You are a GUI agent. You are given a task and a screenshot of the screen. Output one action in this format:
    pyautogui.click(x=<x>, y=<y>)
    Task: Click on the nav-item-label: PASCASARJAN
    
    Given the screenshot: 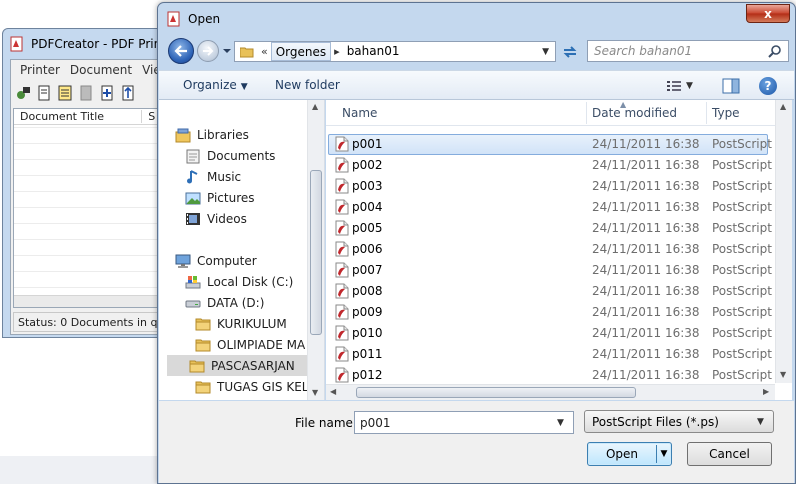 What is the action you would take?
    pyautogui.click(x=253, y=365)
    